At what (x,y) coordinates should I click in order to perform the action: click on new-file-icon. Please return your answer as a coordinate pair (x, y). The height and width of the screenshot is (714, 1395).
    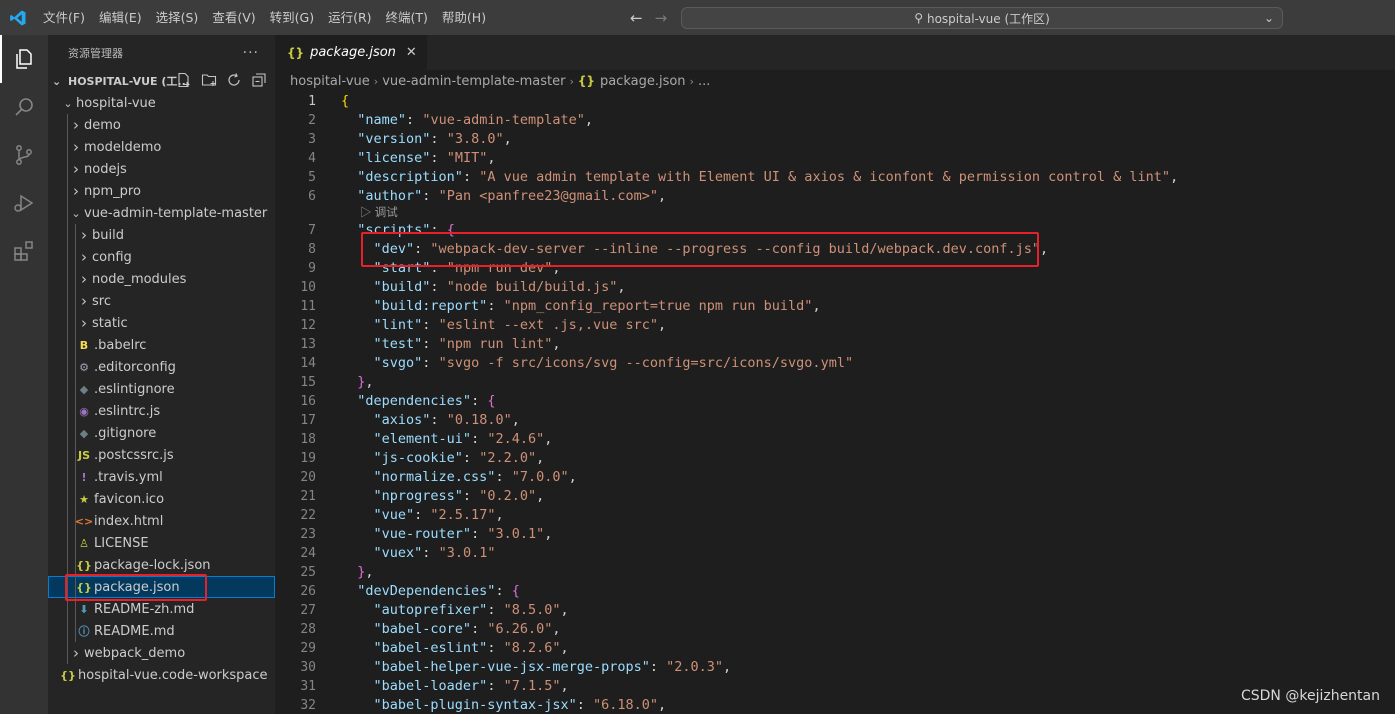
    Looking at the image, I should click on (184, 80).